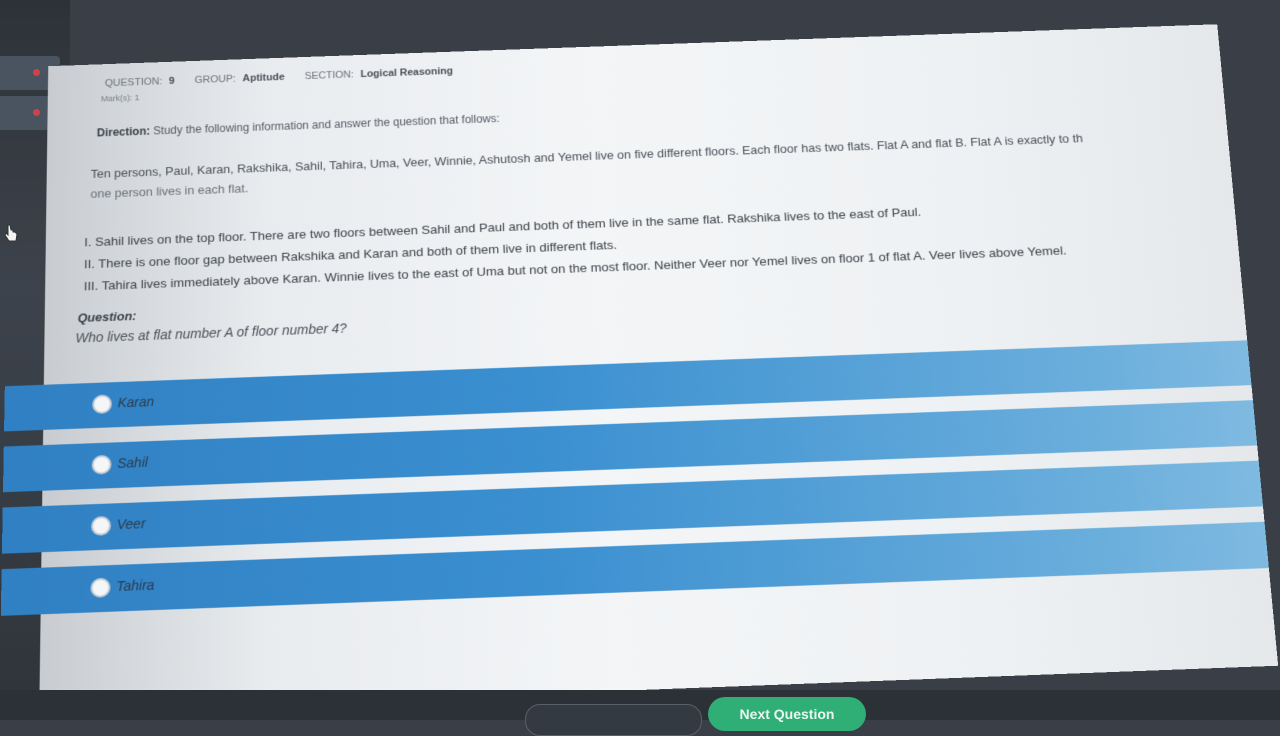  Describe the element at coordinates (132, 462) in the screenshot. I see `option-label: Sahil` at that location.